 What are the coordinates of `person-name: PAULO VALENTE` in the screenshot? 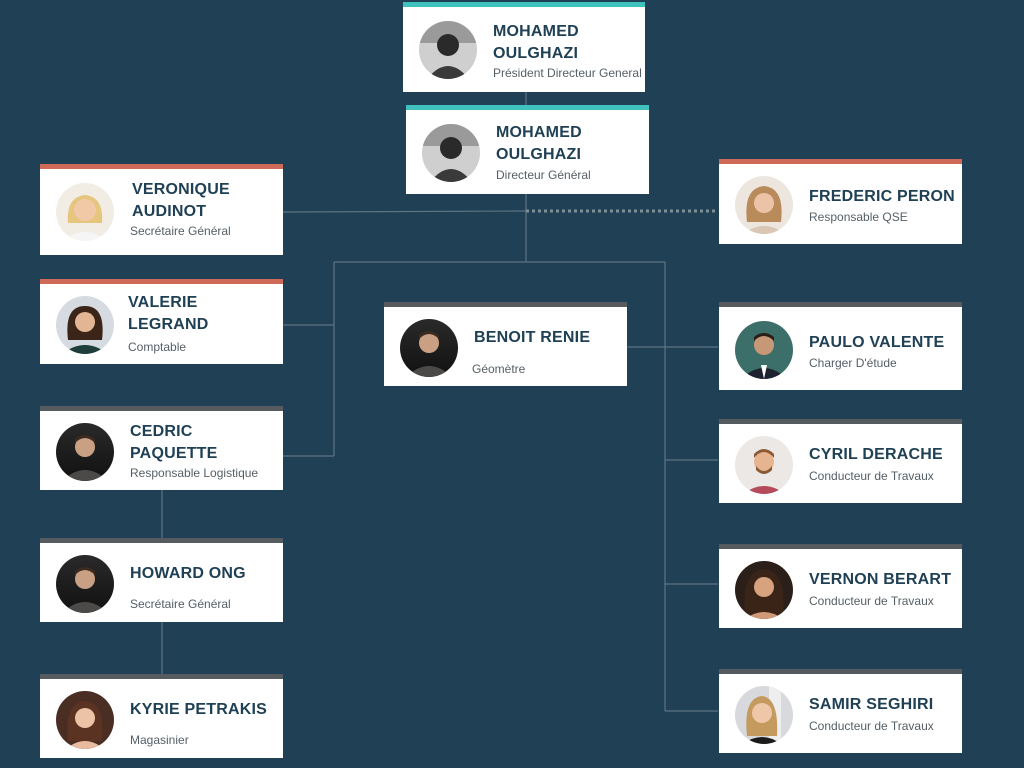 It's located at (877, 342).